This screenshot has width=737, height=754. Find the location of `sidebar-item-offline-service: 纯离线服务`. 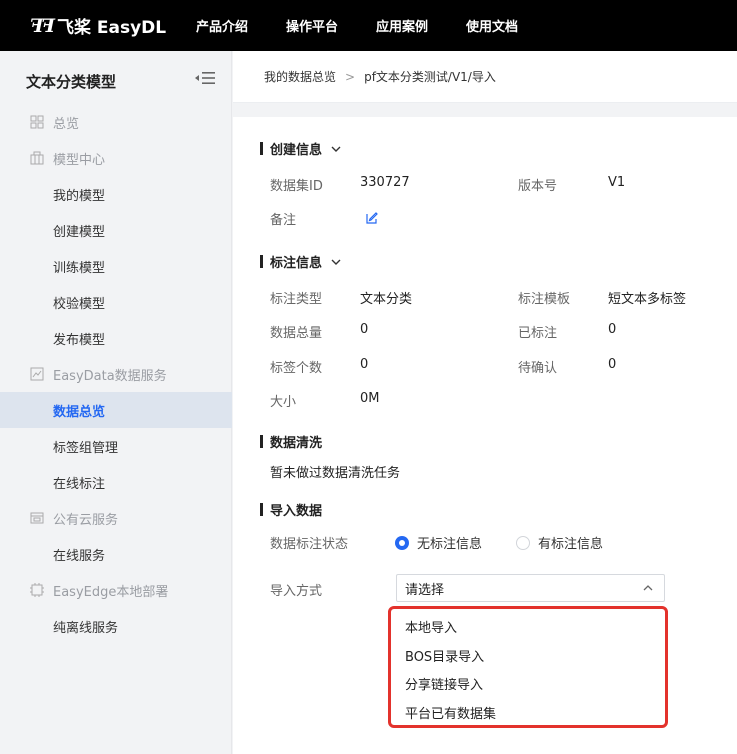

sidebar-item-offline-service: 纯离线服务 is located at coordinates (116, 626).